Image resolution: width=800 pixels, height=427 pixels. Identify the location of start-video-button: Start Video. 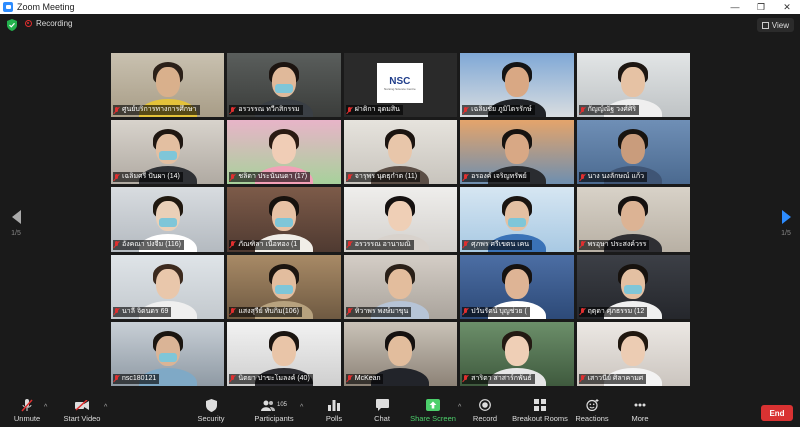
(82, 411).